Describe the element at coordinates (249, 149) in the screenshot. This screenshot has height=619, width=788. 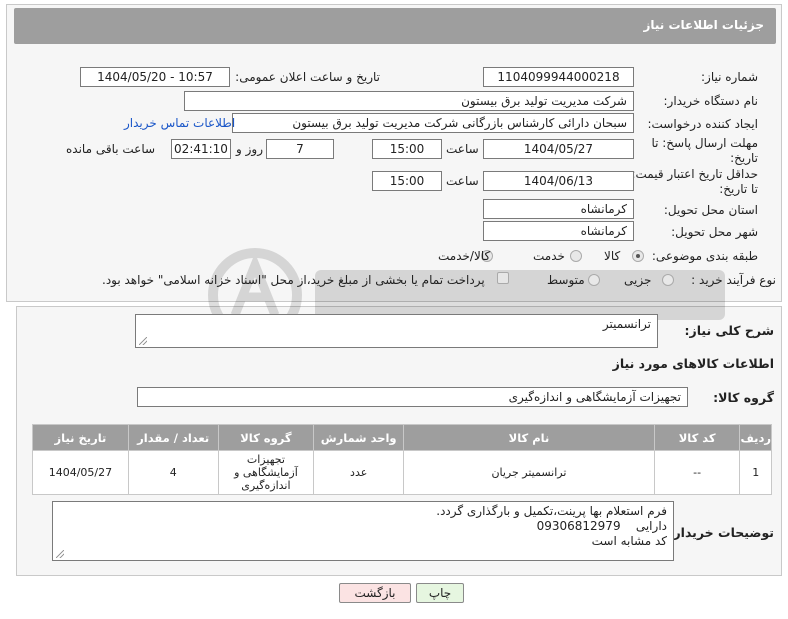
I see `days-label: روز و` at that location.